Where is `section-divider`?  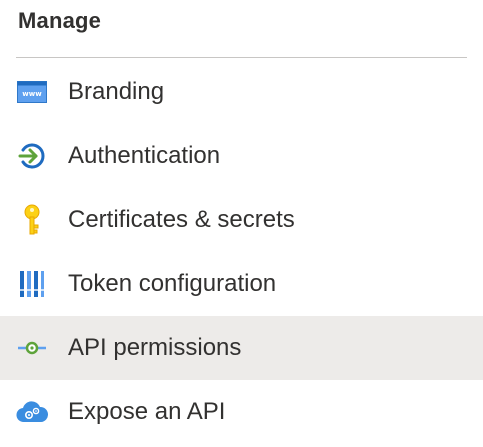 section-divider is located at coordinates (241, 57).